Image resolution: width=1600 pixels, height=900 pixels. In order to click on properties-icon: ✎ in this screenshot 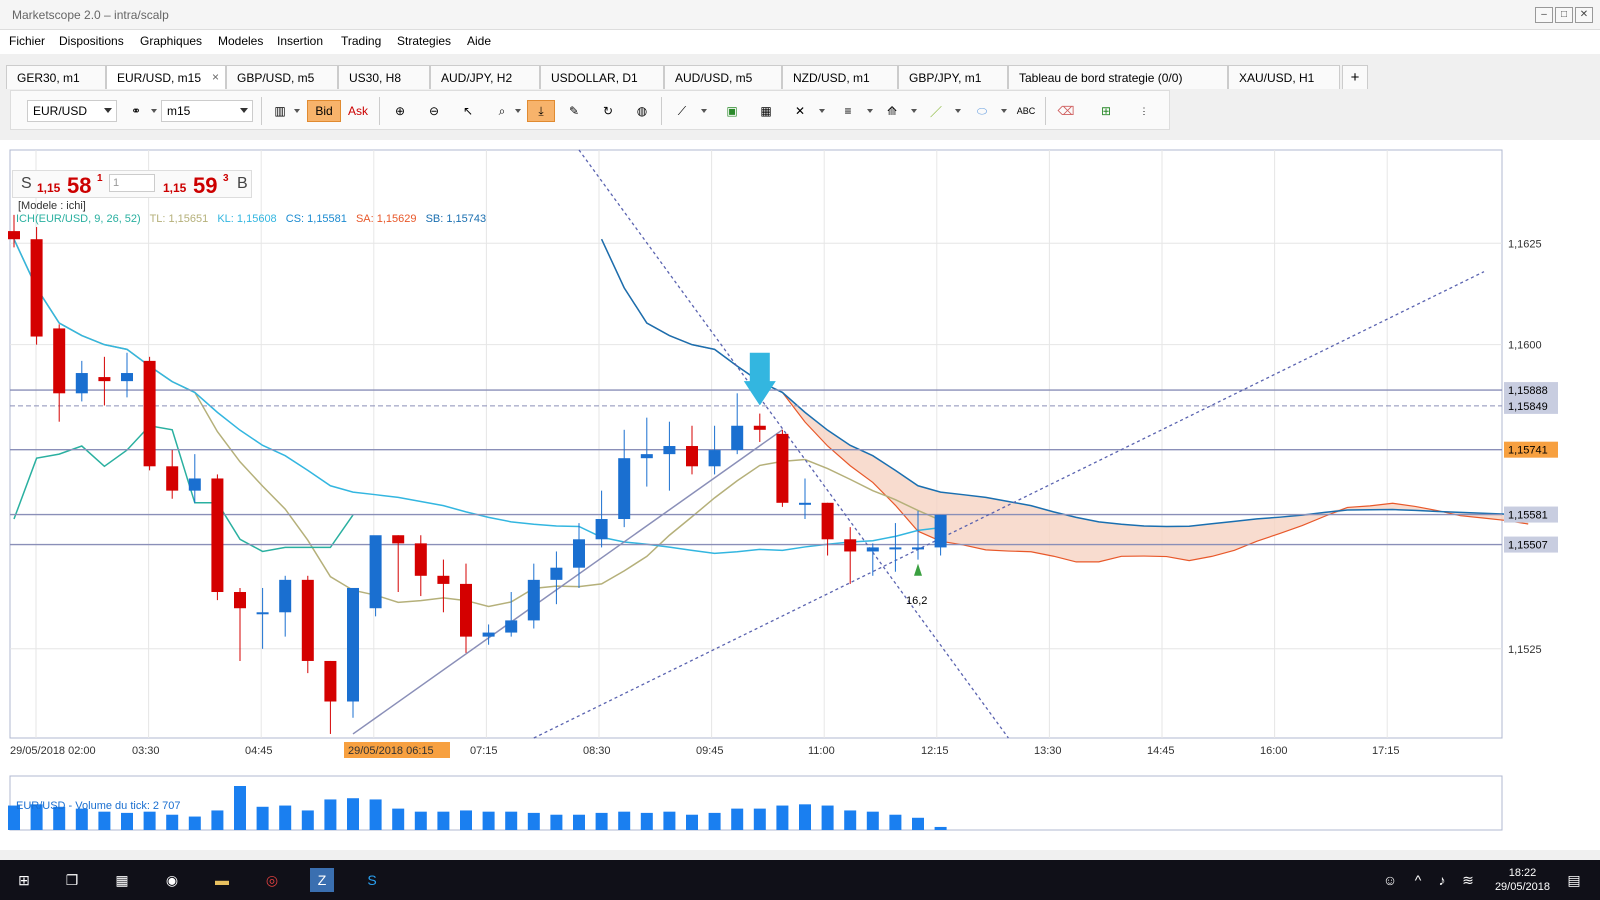, I will do `click(574, 111)`.